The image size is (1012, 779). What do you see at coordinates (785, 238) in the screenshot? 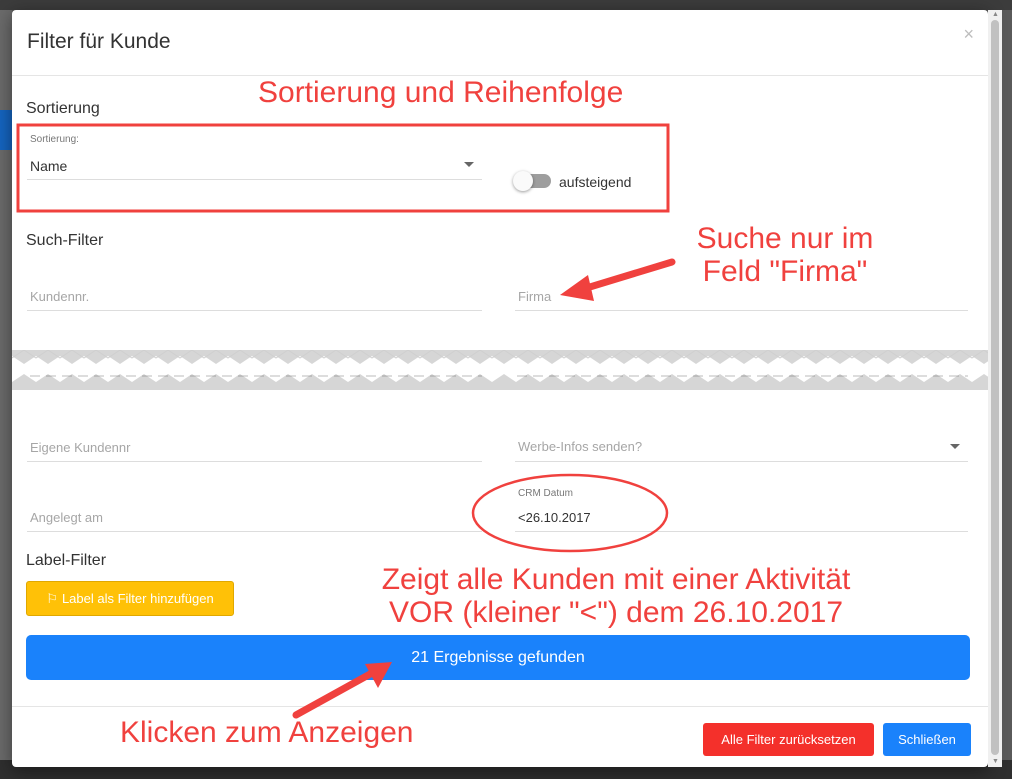
I see `annotation-firma-line1: Suche nur im` at bounding box center [785, 238].